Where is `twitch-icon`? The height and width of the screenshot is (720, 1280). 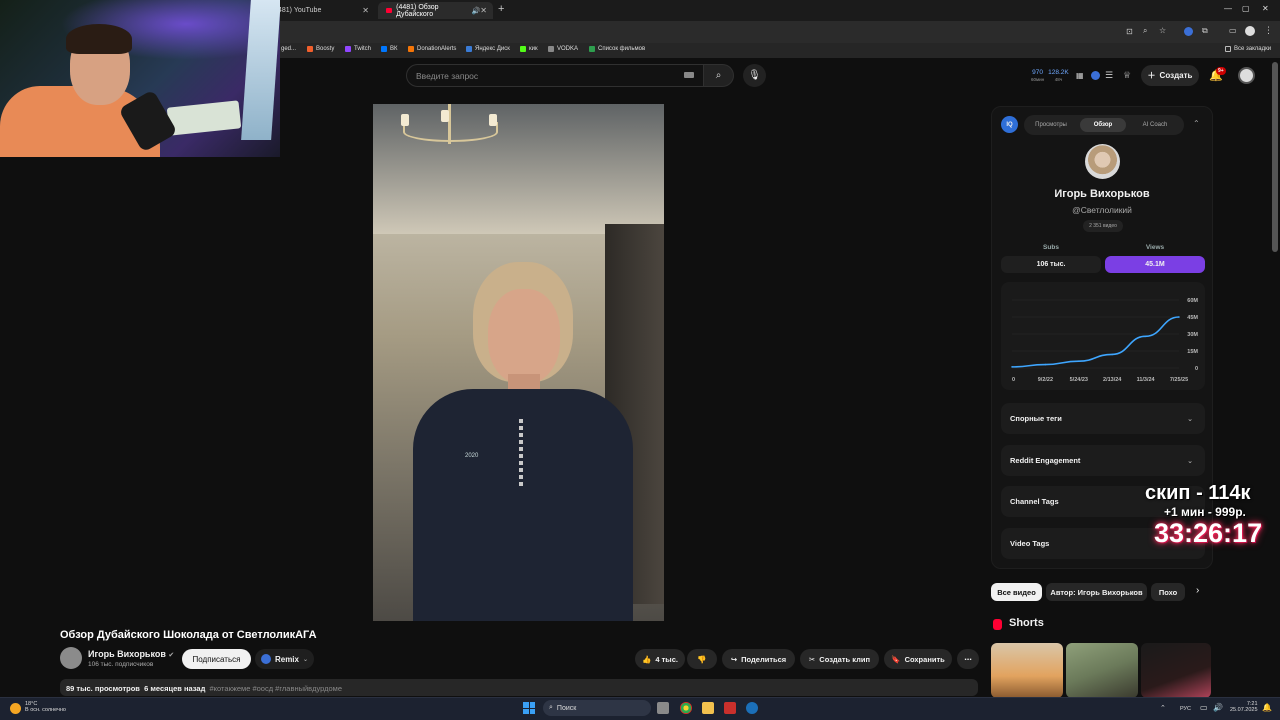
twitch-icon is located at coordinates (348, 49).